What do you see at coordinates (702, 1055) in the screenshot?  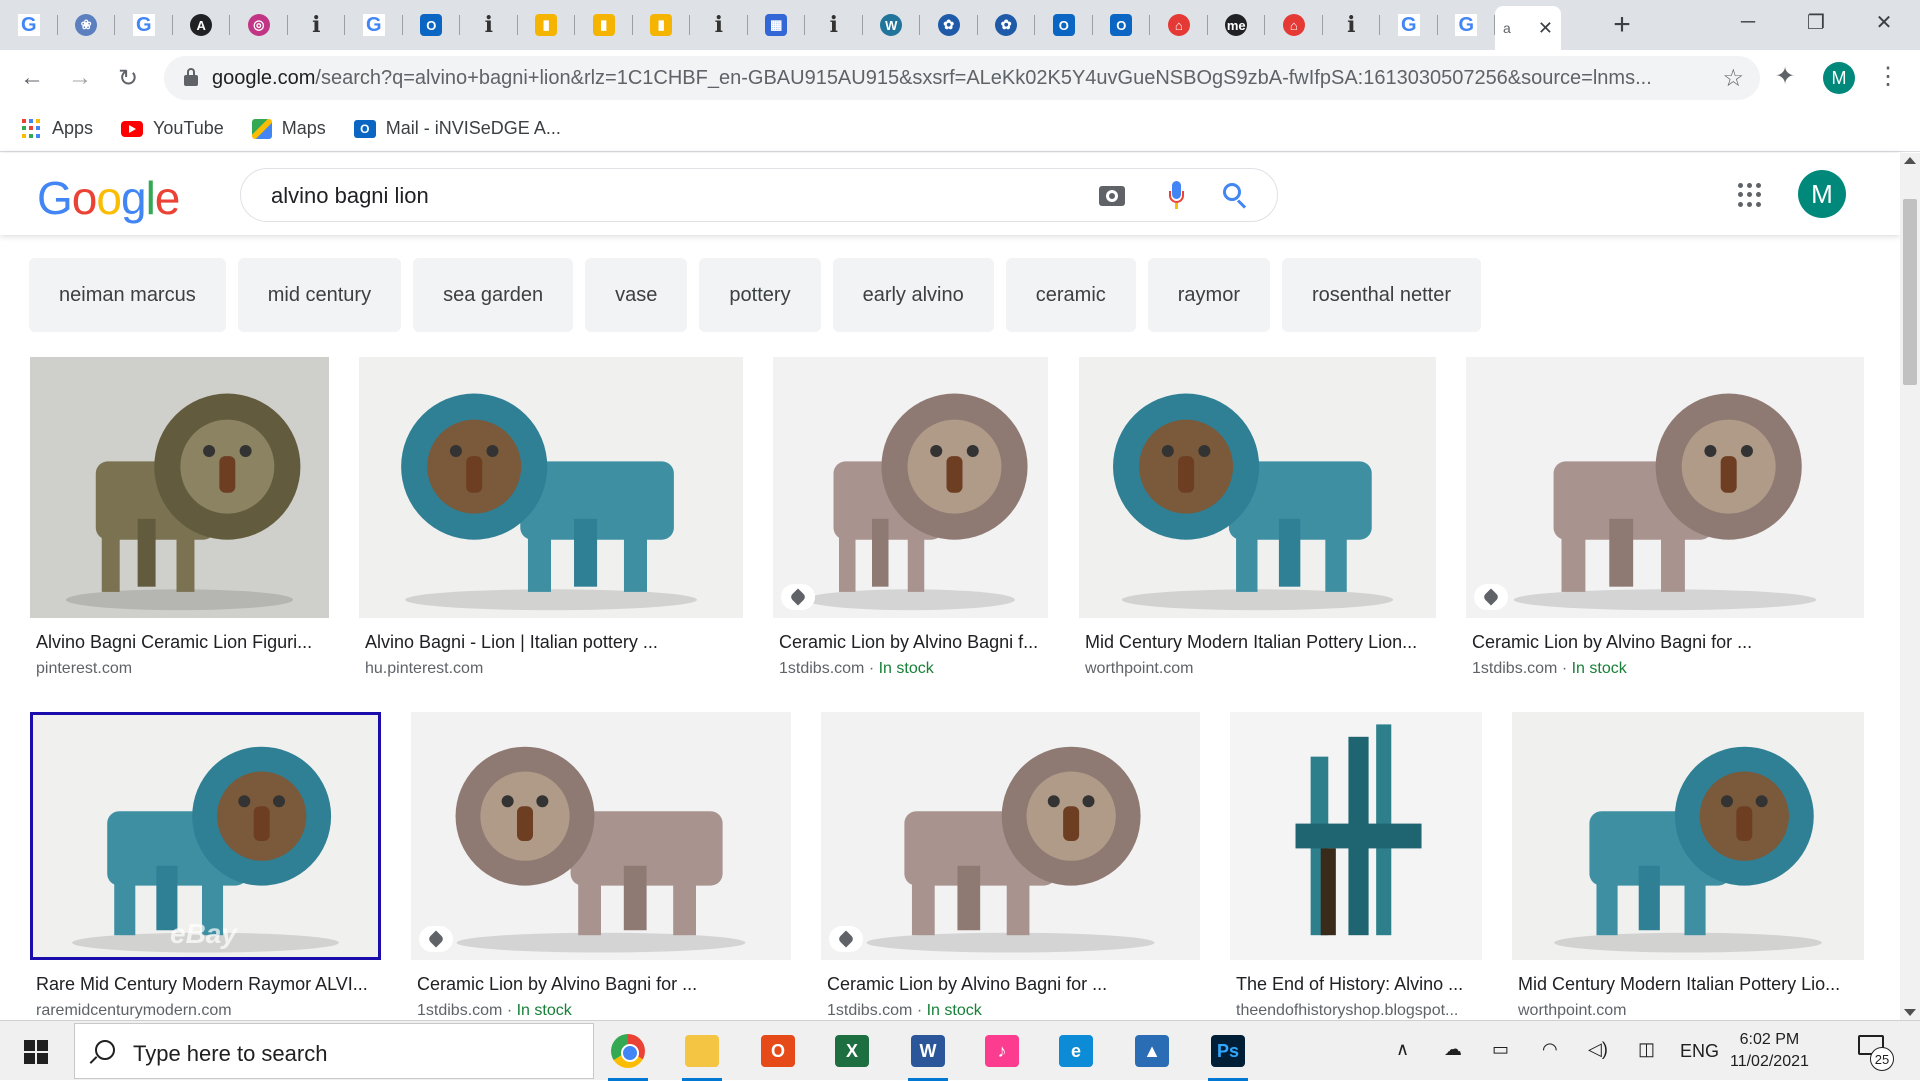 I see `taskbar-file-explorer-button` at bounding box center [702, 1055].